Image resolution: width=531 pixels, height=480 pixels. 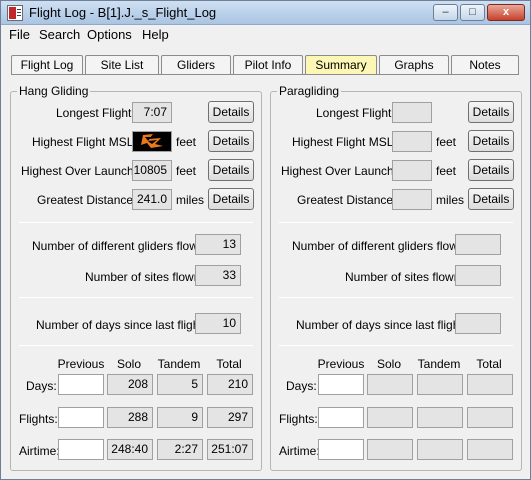 I want to click on hg-row-flights-label: Flights:, so click(x=38, y=419).